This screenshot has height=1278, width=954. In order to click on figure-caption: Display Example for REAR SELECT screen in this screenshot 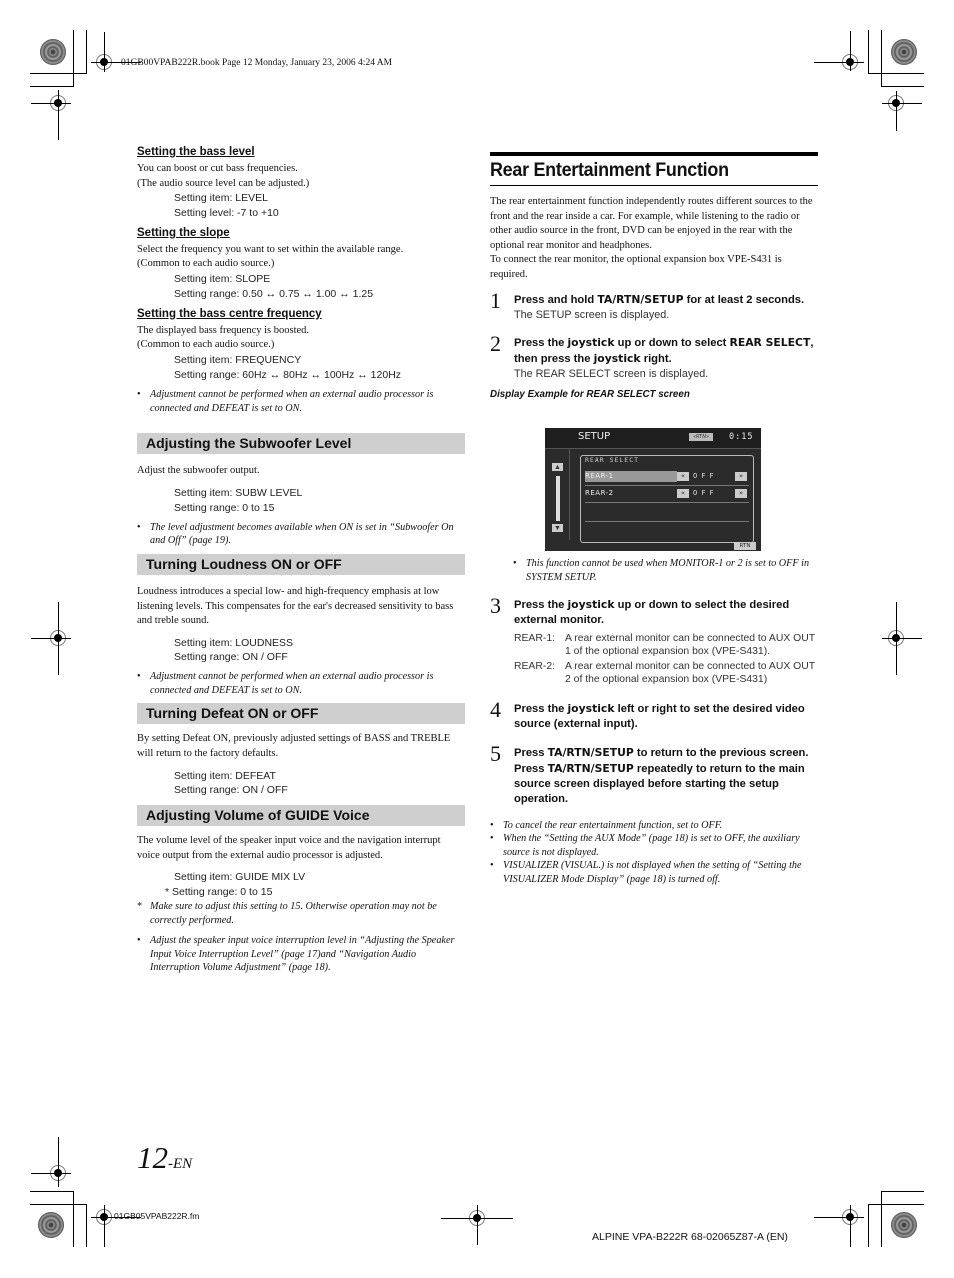, I will do `click(590, 394)`.